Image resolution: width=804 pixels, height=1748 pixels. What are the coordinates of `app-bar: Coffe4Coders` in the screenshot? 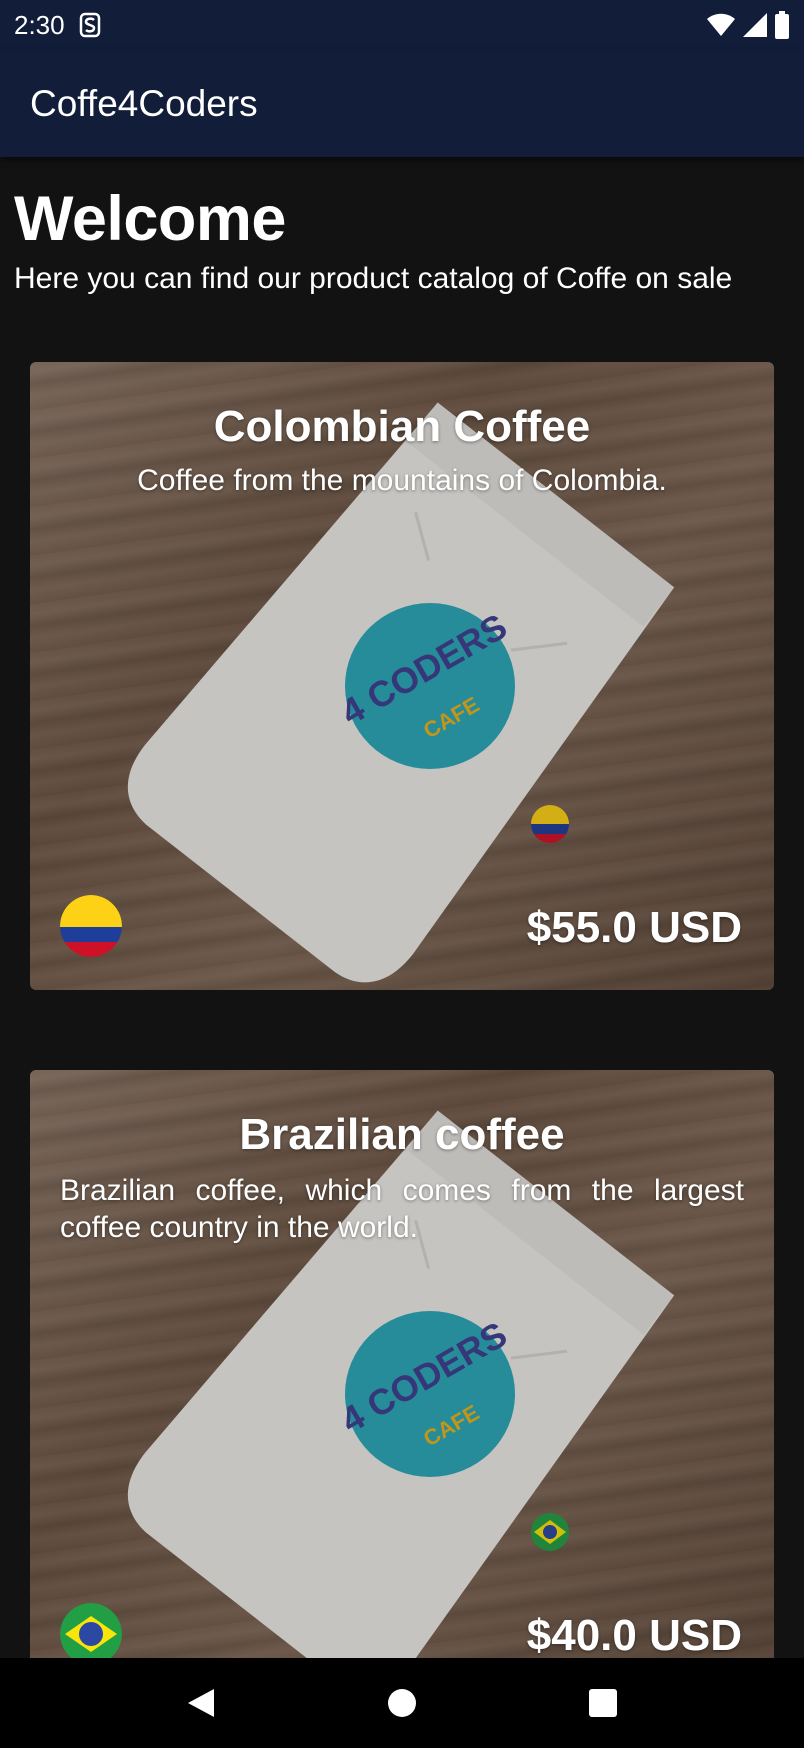 It's located at (402, 103).